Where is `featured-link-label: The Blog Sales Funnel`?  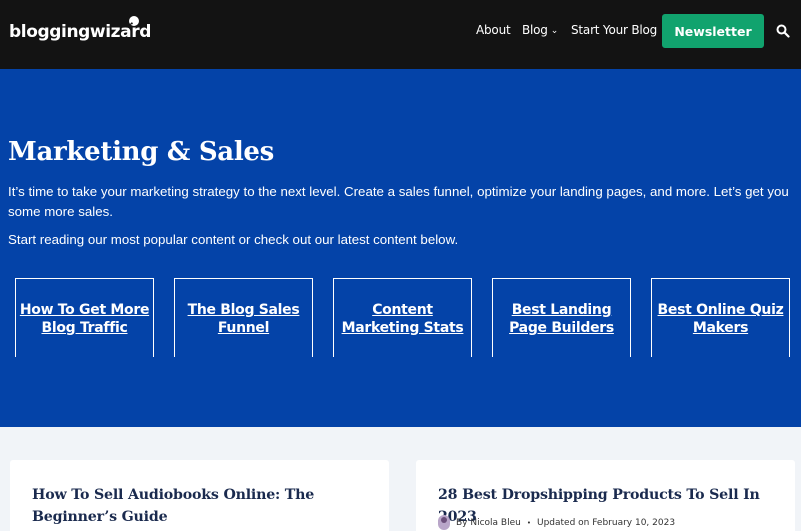
featured-link-label: The Blog Sales Funnel is located at coordinates (243, 319).